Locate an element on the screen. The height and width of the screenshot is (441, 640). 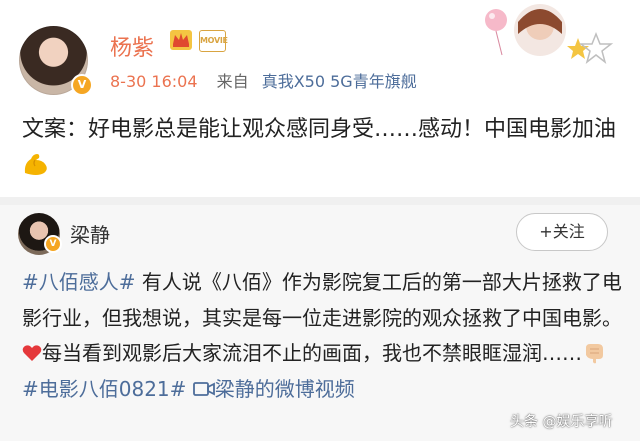
device-link: 真我X50 5G青年旗舰 is located at coordinates (339, 81).